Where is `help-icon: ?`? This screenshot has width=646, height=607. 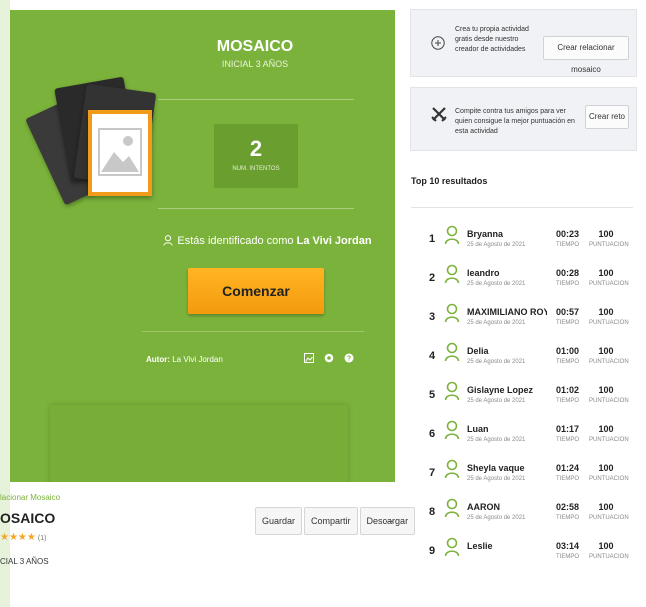 help-icon: ? is located at coordinates (349, 356).